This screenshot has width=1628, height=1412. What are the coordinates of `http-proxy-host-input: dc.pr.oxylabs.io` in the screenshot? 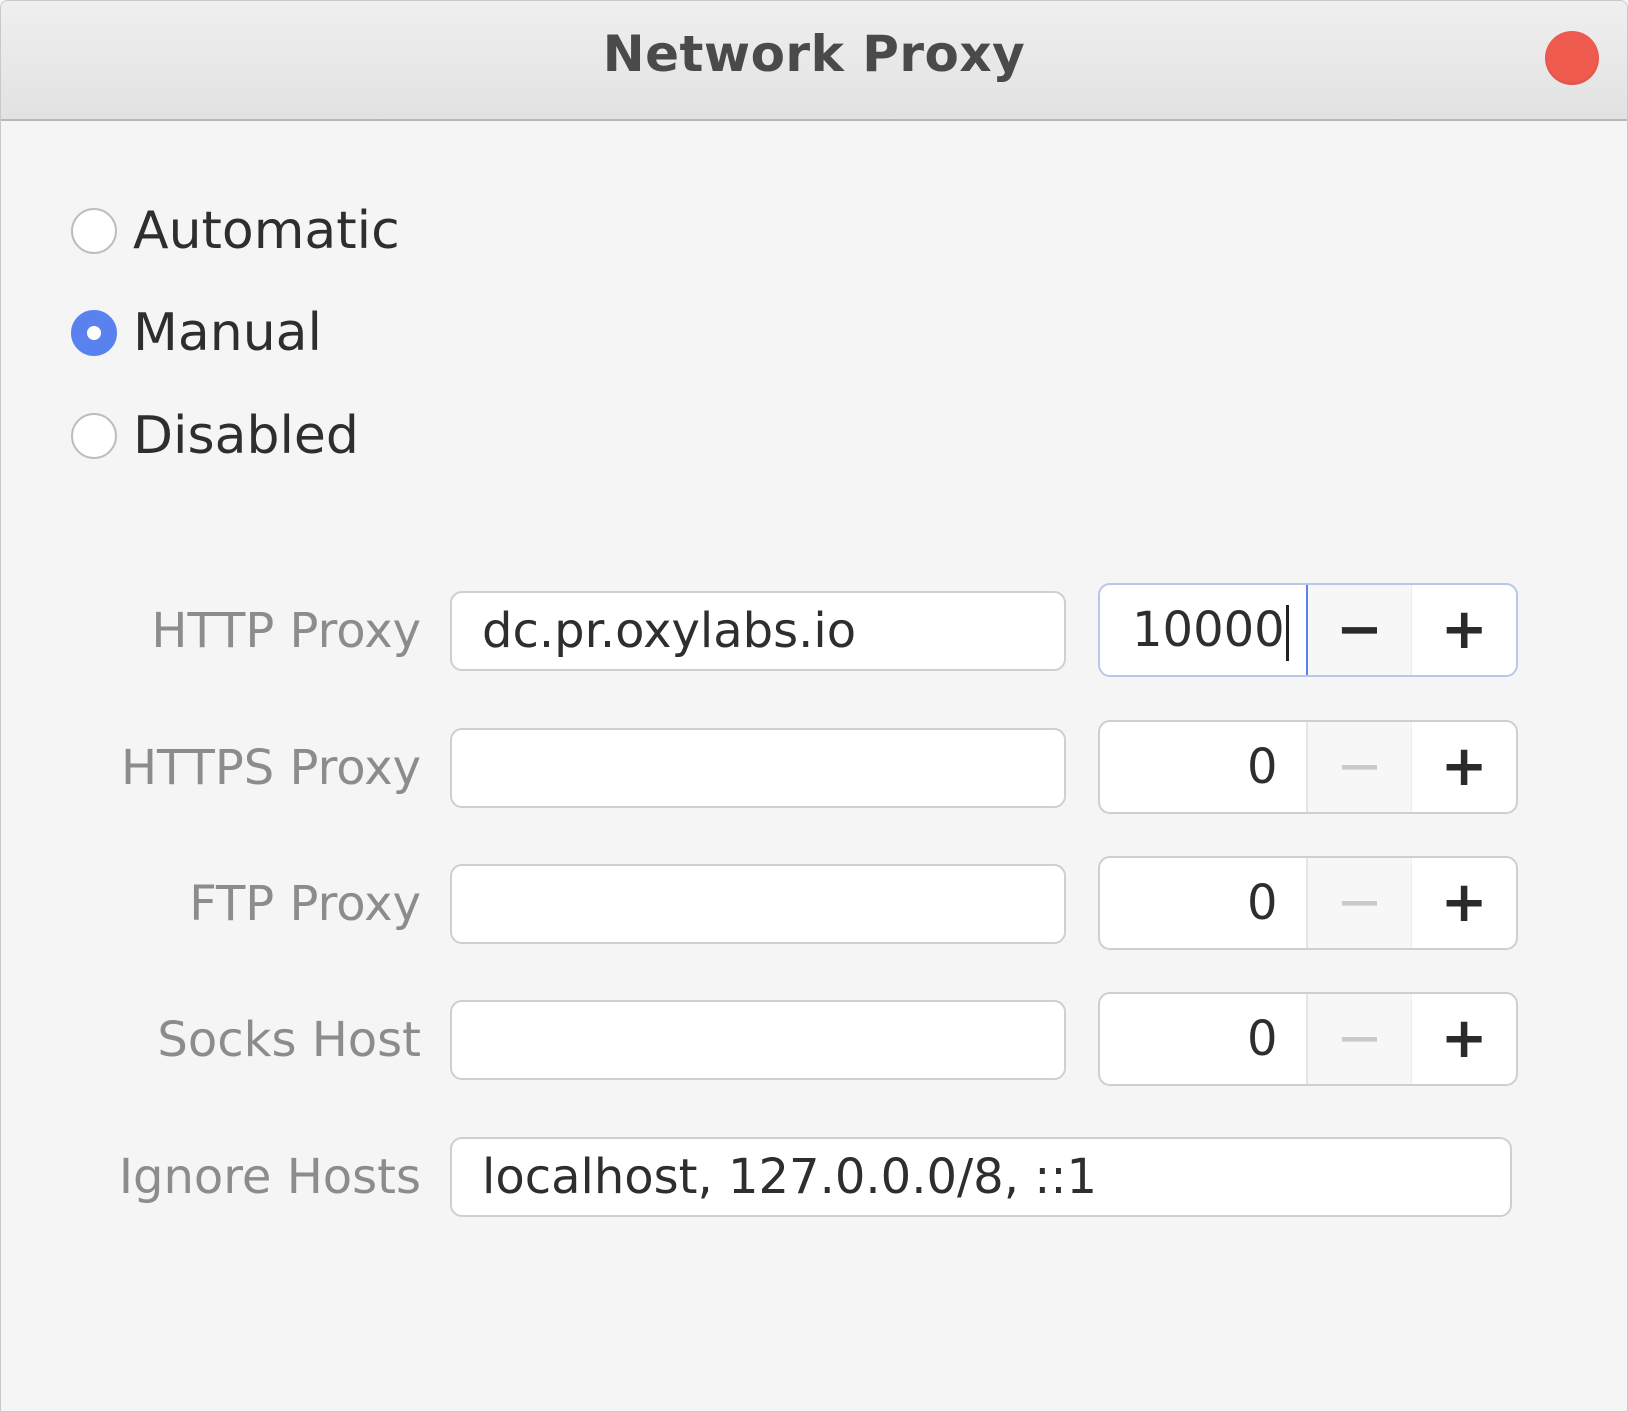 It's located at (758, 631).